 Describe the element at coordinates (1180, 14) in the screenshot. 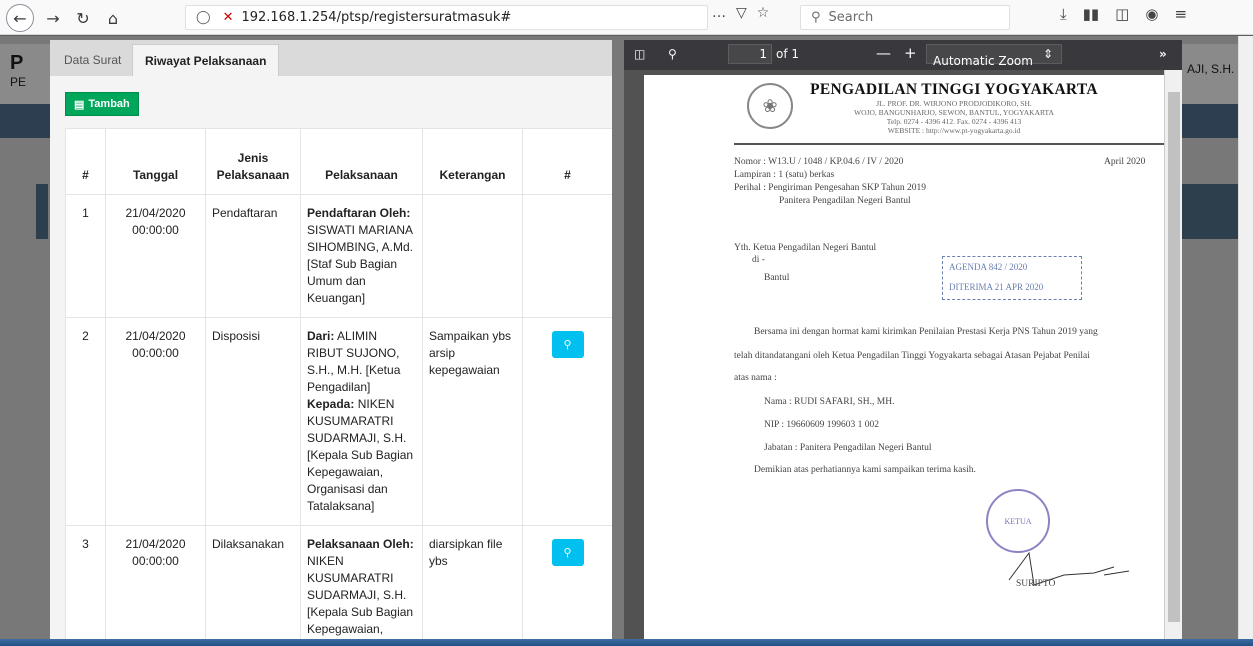

I see `menu-icon: ≡` at that location.